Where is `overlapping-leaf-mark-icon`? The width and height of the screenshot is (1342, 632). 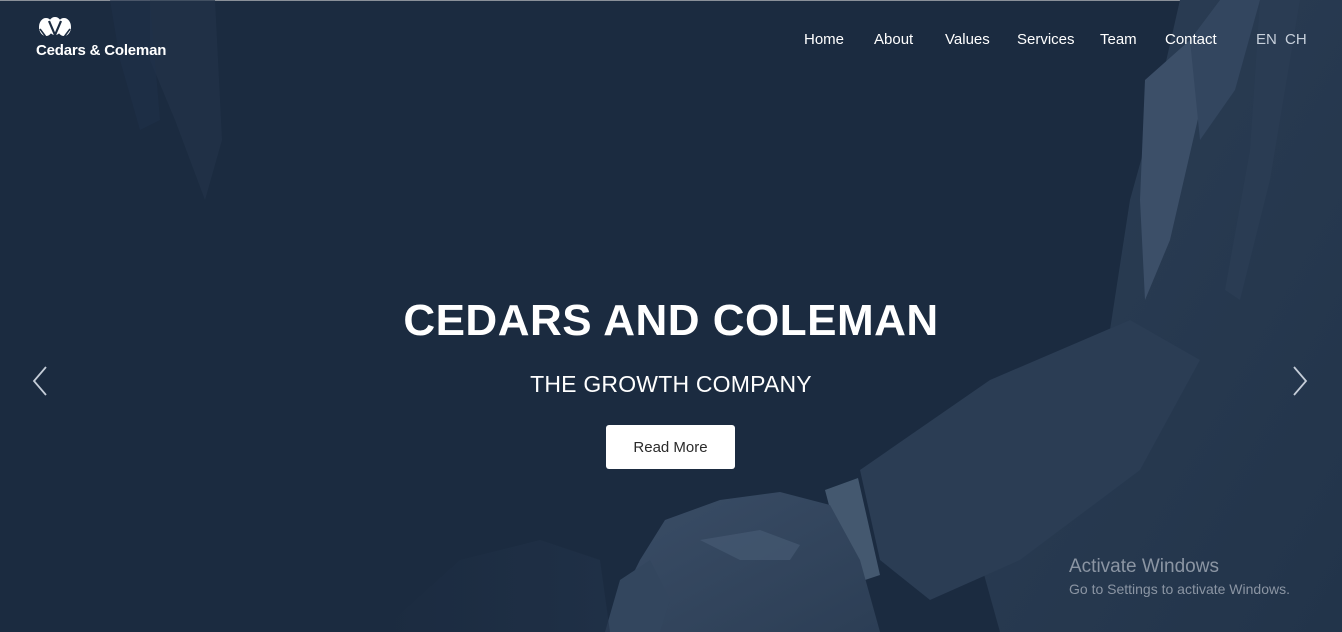 overlapping-leaf-mark-icon is located at coordinates (55, 27).